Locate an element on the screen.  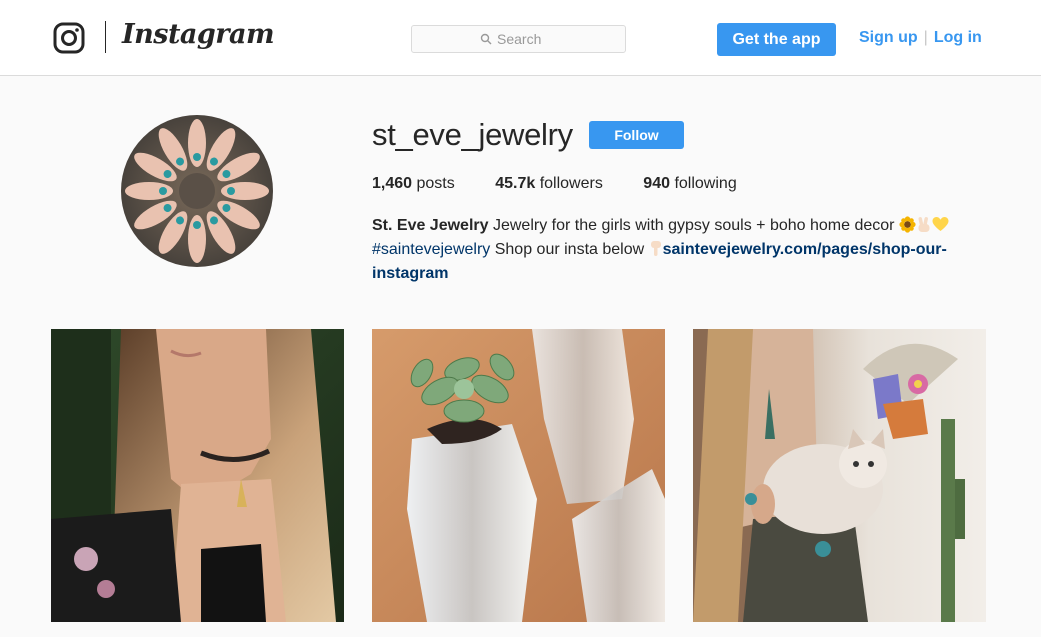
following-count: 940 is located at coordinates (656, 183).